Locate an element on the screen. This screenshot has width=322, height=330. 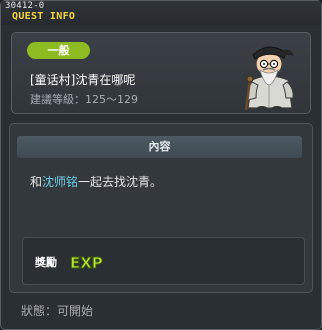
exp-reward-icon: EXP is located at coordinates (87, 261).